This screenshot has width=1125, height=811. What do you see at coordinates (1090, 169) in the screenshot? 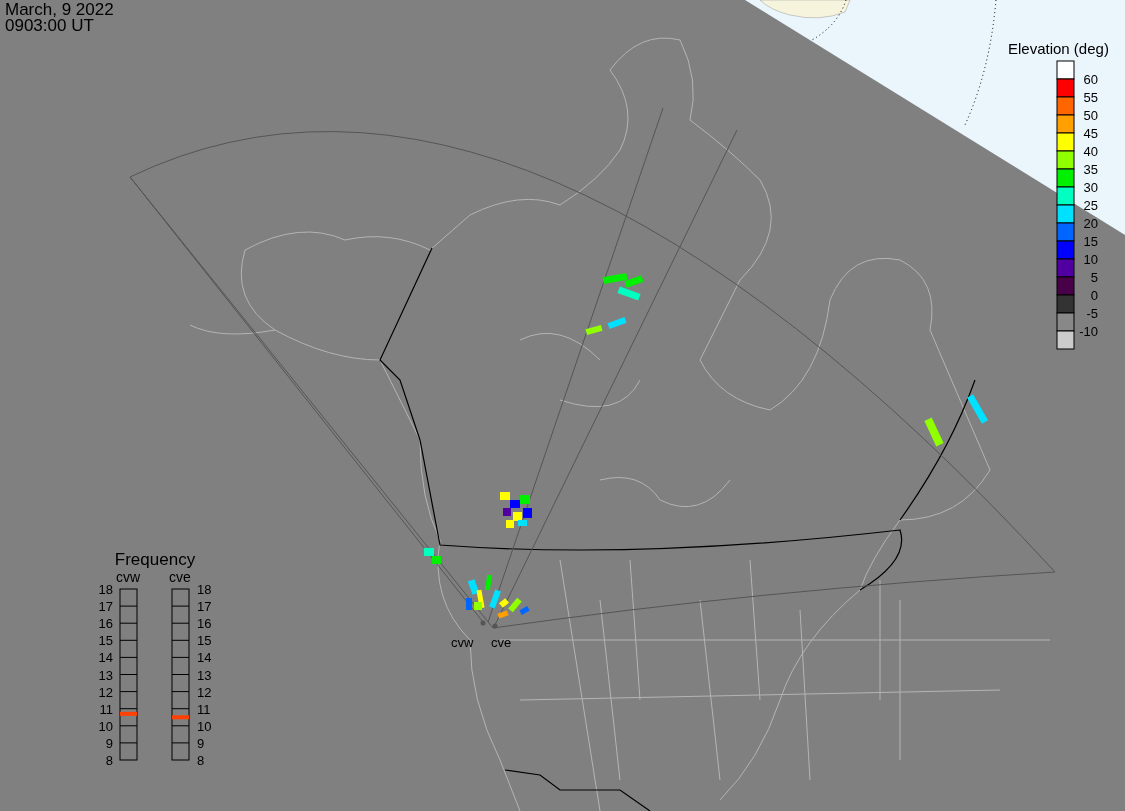
I see `scale-label: 35` at bounding box center [1090, 169].